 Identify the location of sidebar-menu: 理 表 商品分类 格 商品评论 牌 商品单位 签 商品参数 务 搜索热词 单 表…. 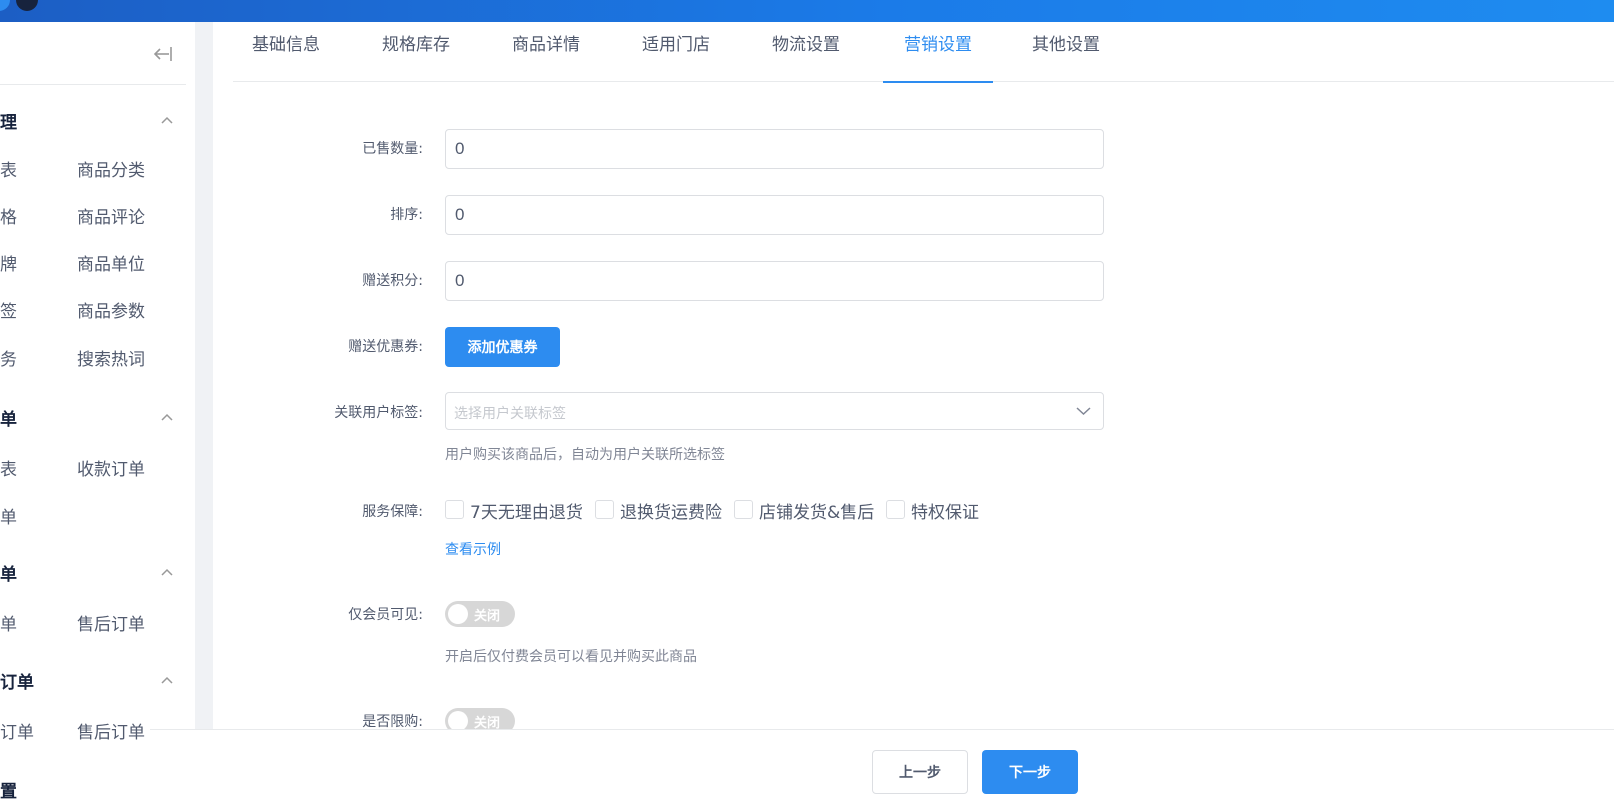
(97, 412).